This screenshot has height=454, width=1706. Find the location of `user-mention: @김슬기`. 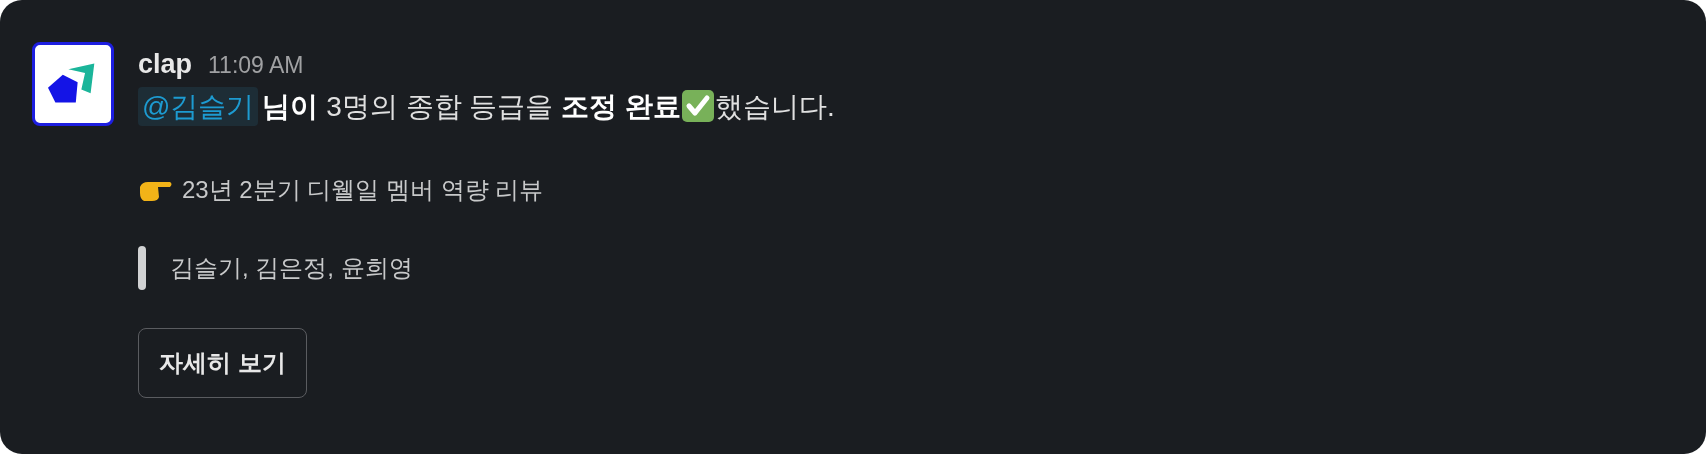

user-mention: @김슬기 is located at coordinates (198, 106).